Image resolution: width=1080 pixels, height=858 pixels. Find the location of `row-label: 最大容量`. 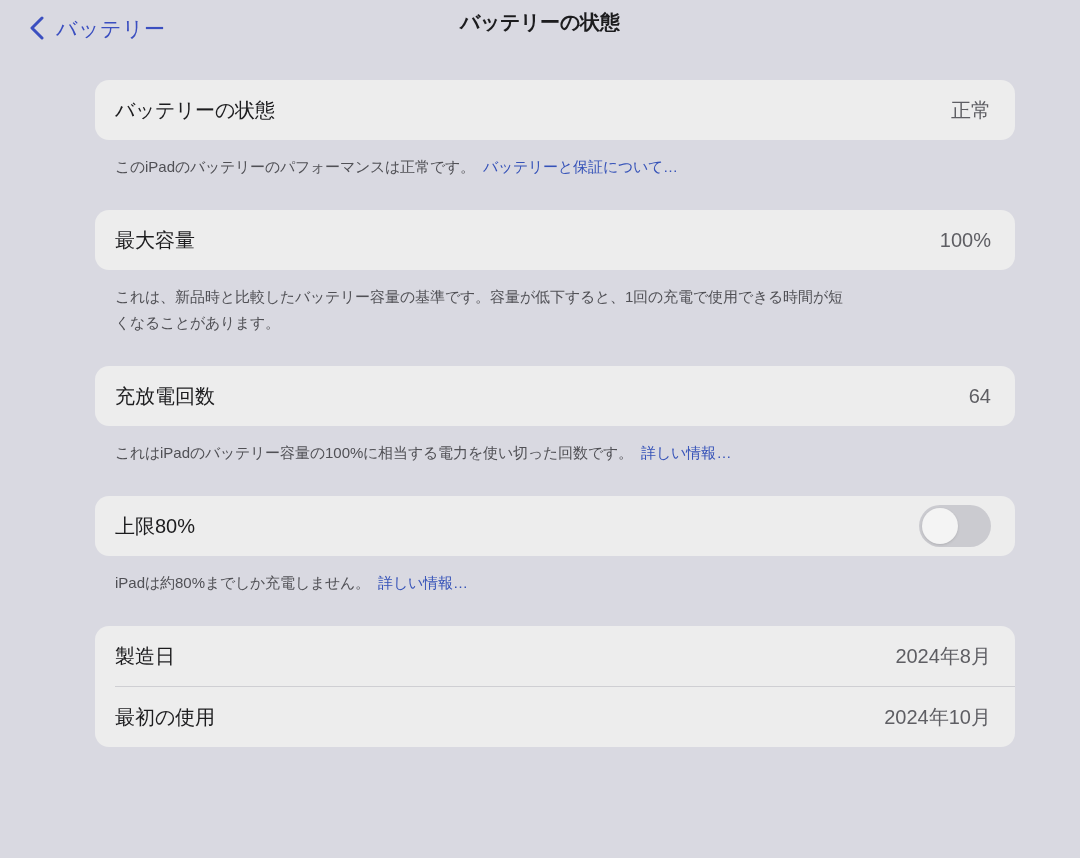

row-label: 最大容量 is located at coordinates (155, 240).